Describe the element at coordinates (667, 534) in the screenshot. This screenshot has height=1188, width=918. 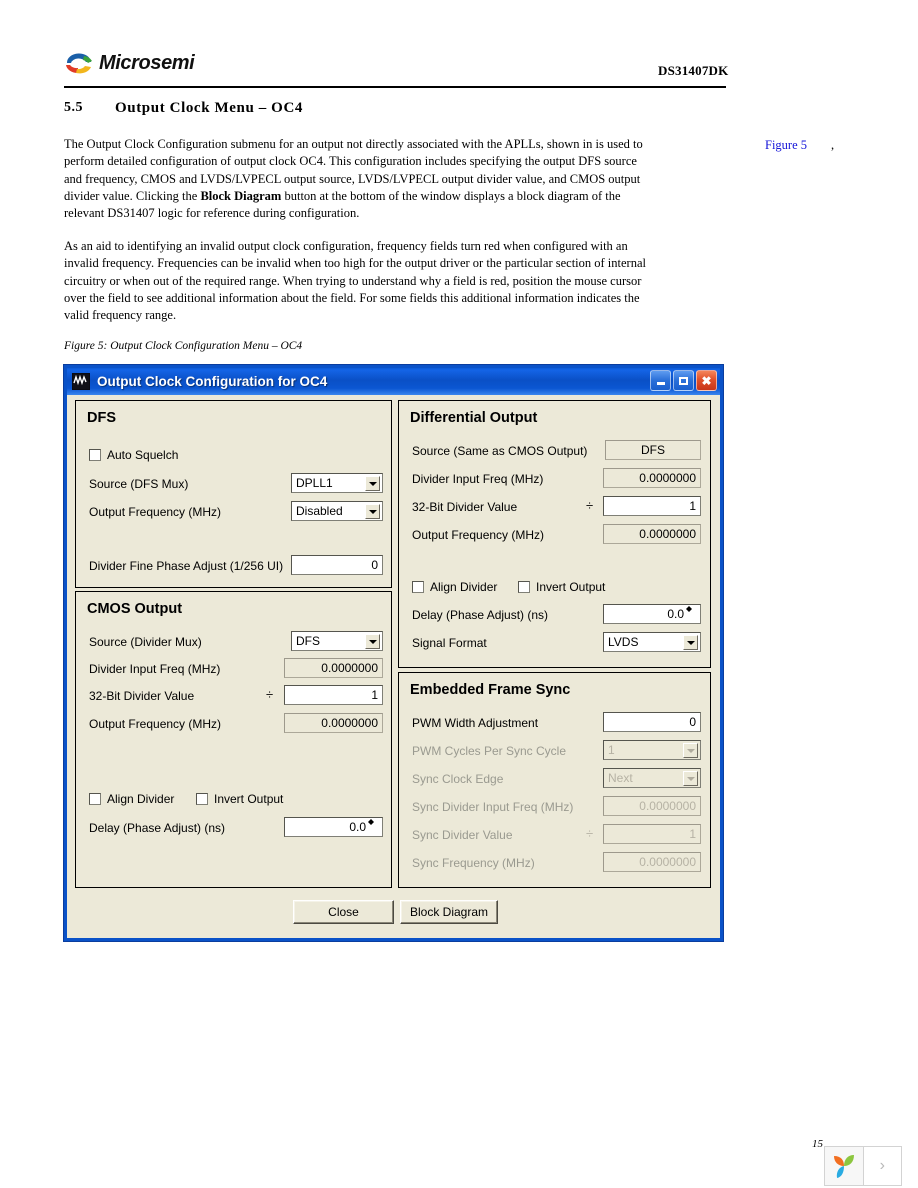
I see `differential-output-frequency-text: 0.0000000` at that location.